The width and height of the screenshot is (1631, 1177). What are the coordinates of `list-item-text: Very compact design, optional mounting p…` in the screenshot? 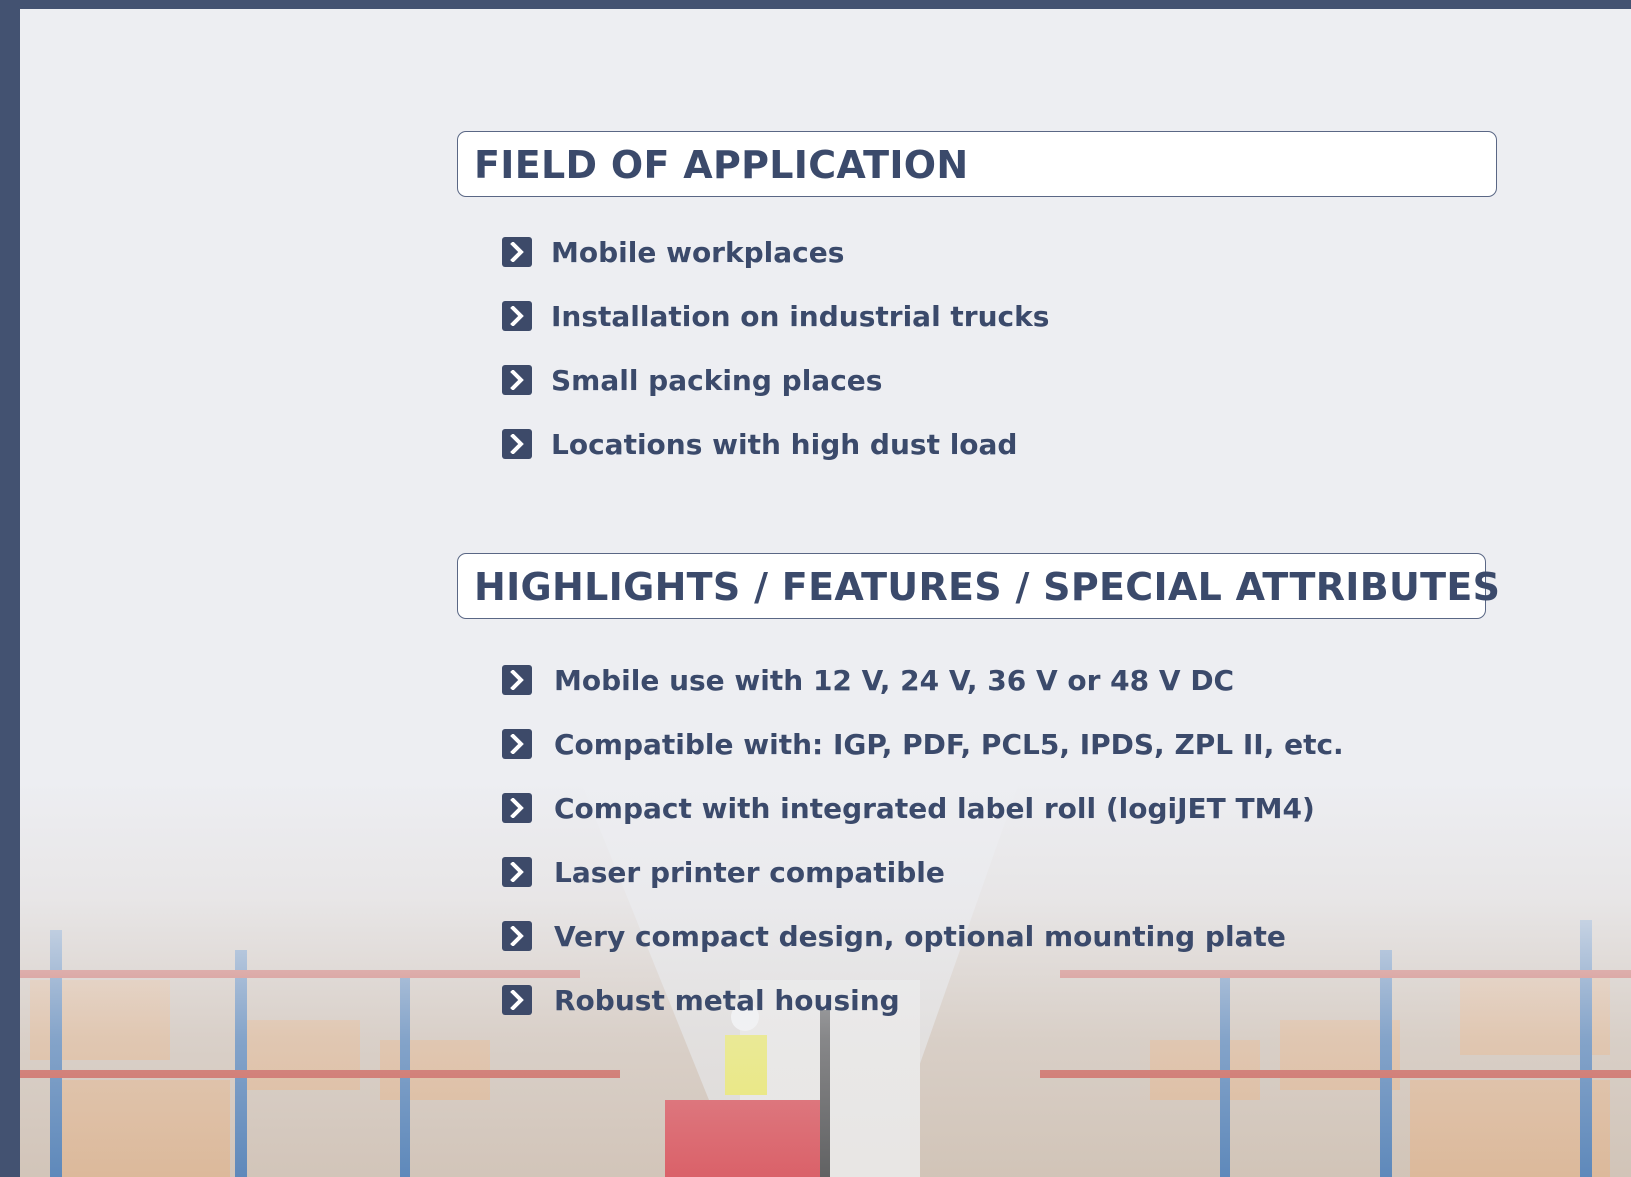 It's located at (920, 936).